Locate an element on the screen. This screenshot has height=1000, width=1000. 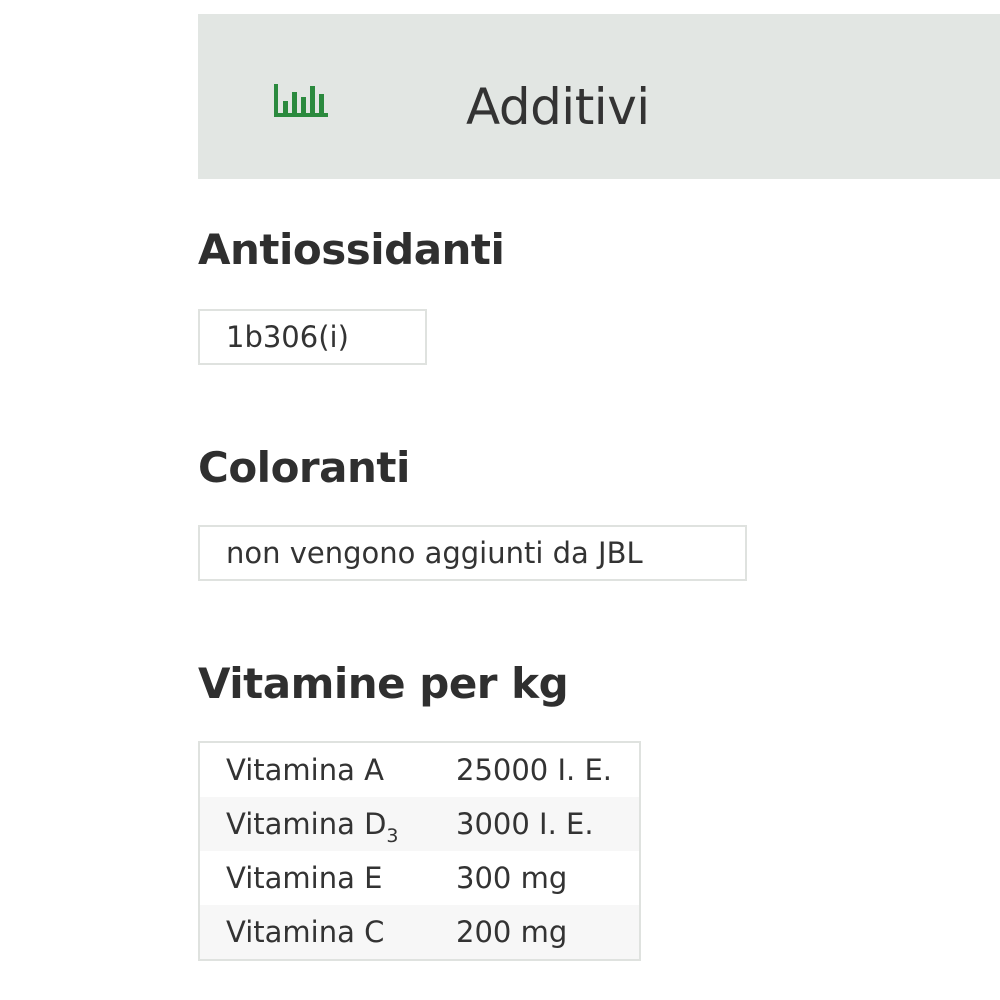
bar-chart-icon is located at coordinates (301, 100).